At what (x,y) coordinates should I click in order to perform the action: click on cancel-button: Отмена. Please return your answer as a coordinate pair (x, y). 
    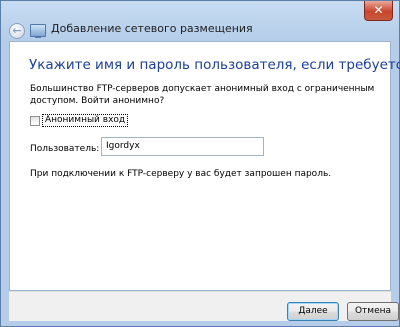
    Looking at the image, I should click on (373, 311).